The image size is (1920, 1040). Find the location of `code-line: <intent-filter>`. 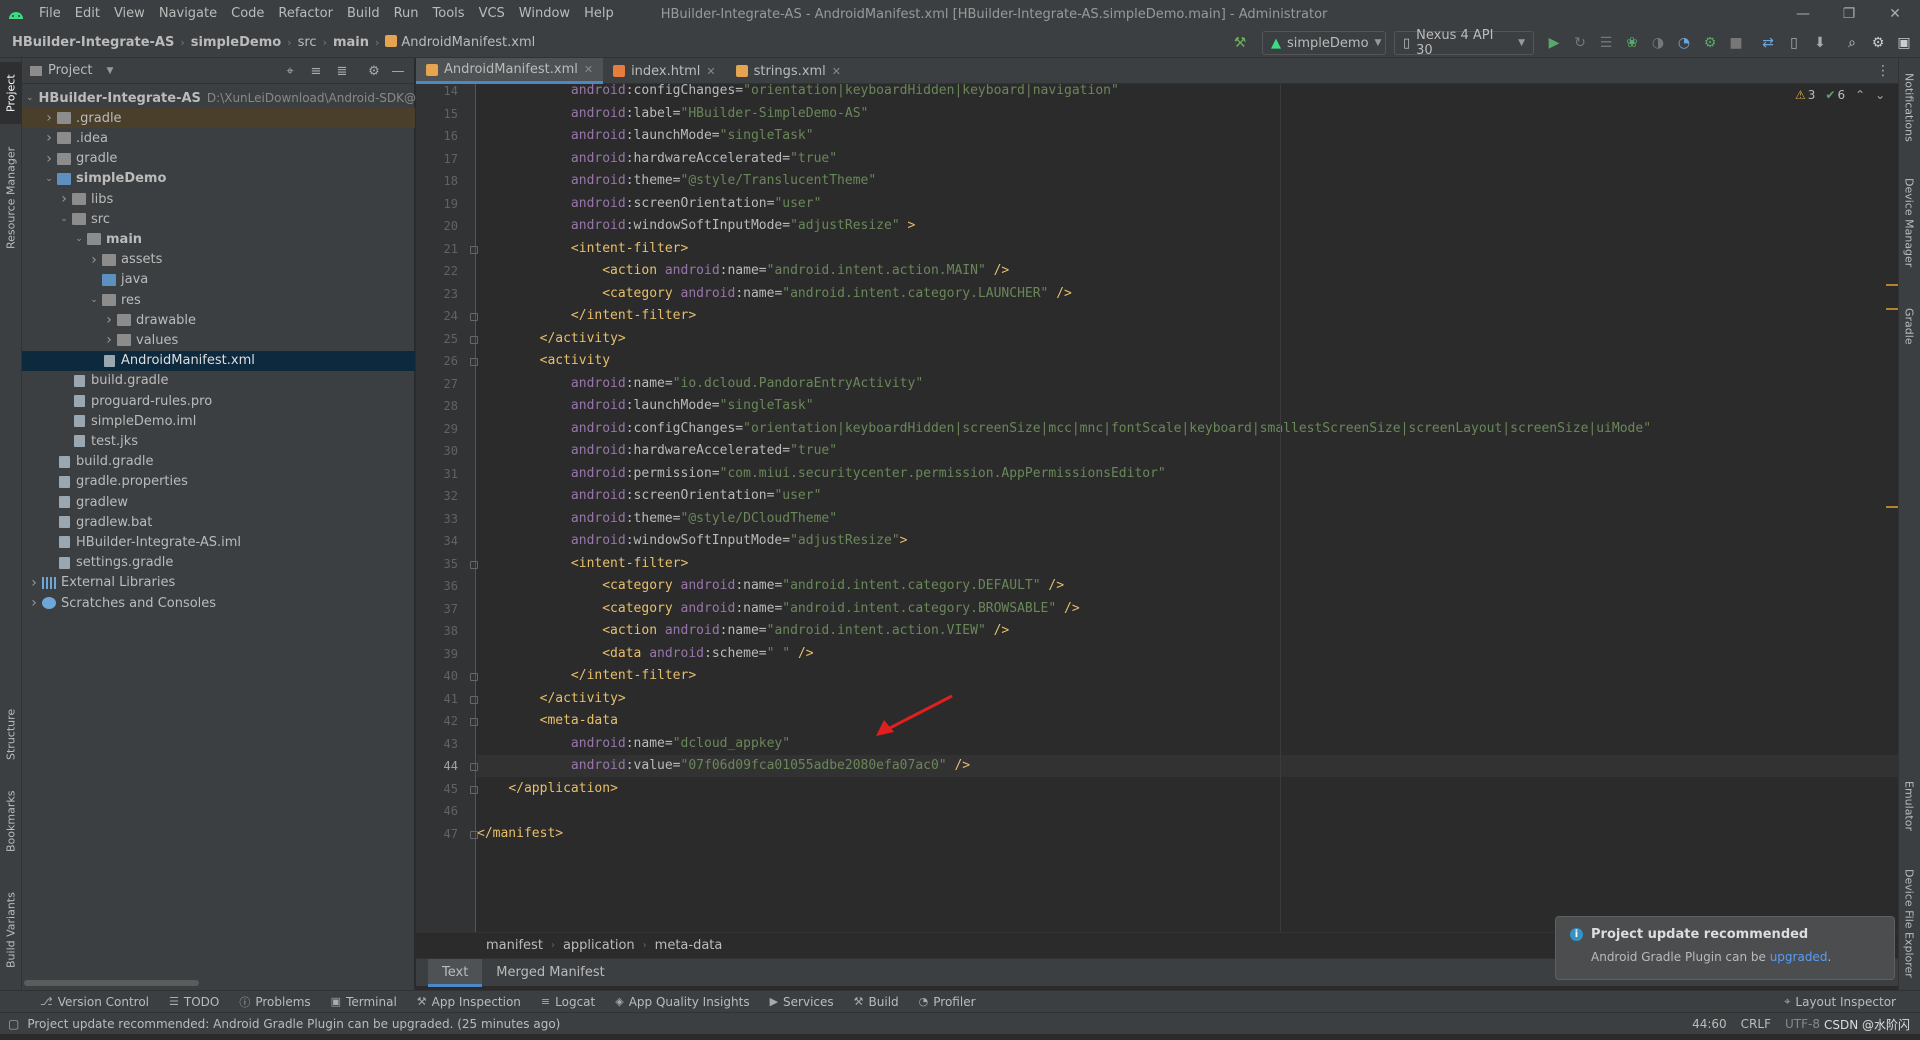

code-line: <intent-filter> is located at coordinates (1187, 249).